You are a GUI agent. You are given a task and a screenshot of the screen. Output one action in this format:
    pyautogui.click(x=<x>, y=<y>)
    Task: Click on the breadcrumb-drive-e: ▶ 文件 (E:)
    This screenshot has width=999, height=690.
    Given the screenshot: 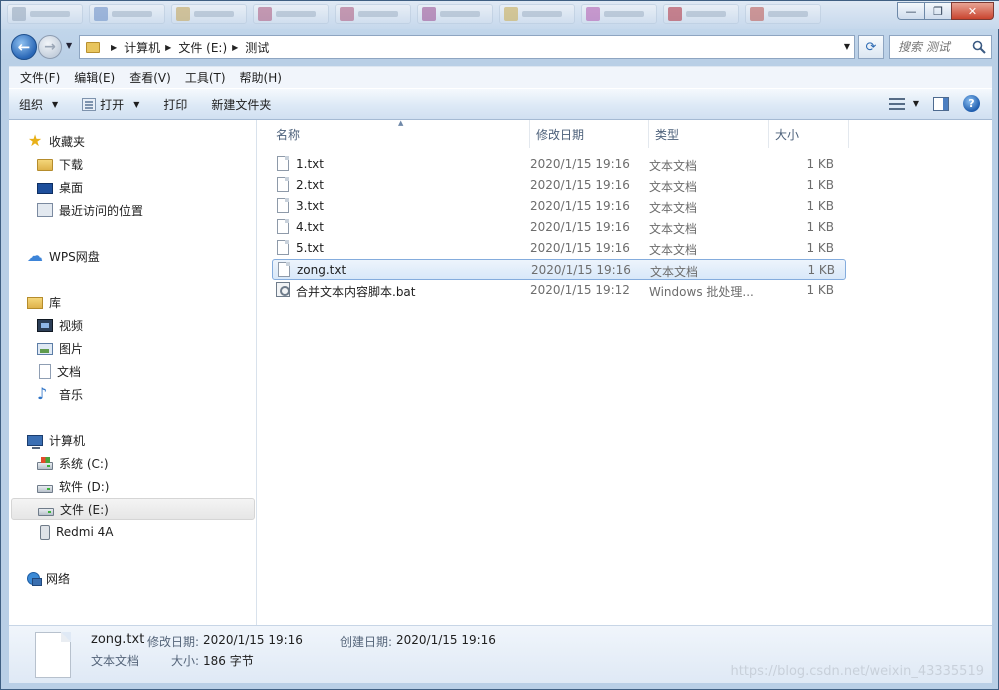 What is the action you would take?
    pyautogui.click(x=193, y=47)
    